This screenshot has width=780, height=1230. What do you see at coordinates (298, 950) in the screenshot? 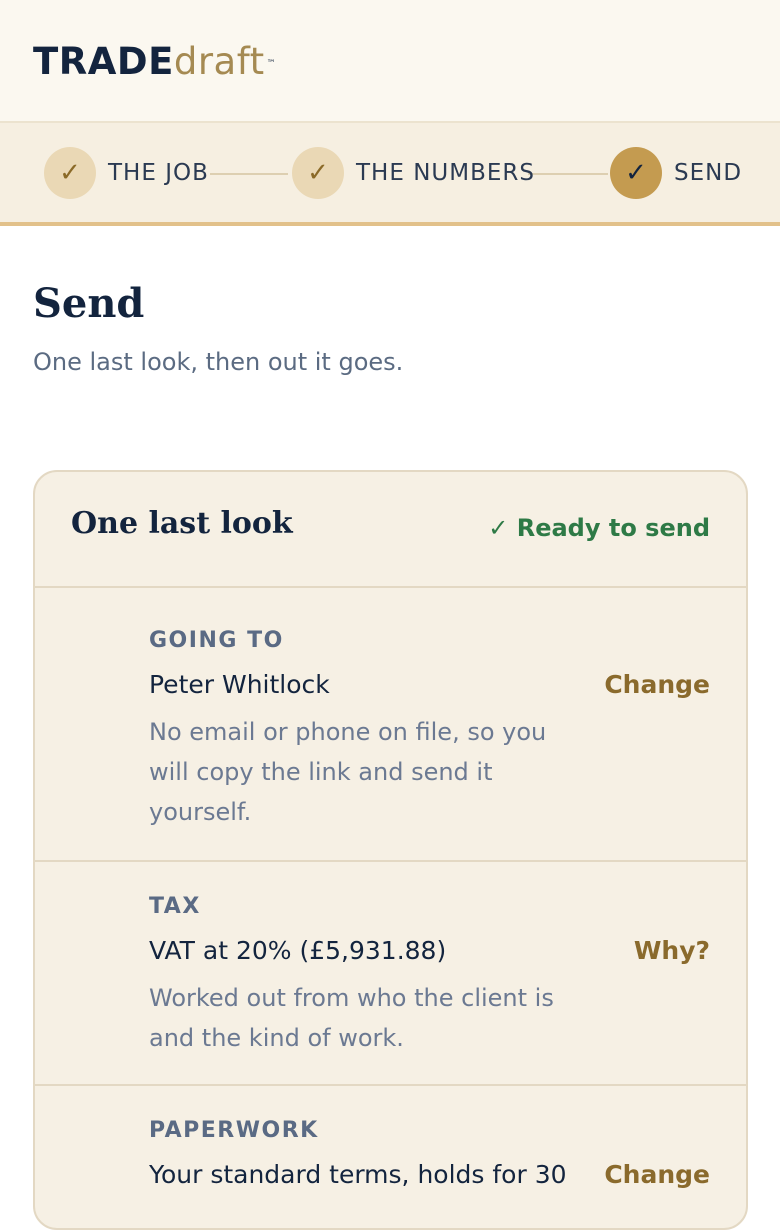
I see `row-value: VAT at 20% (£5,931.88)` at bounding box center [298, 950].